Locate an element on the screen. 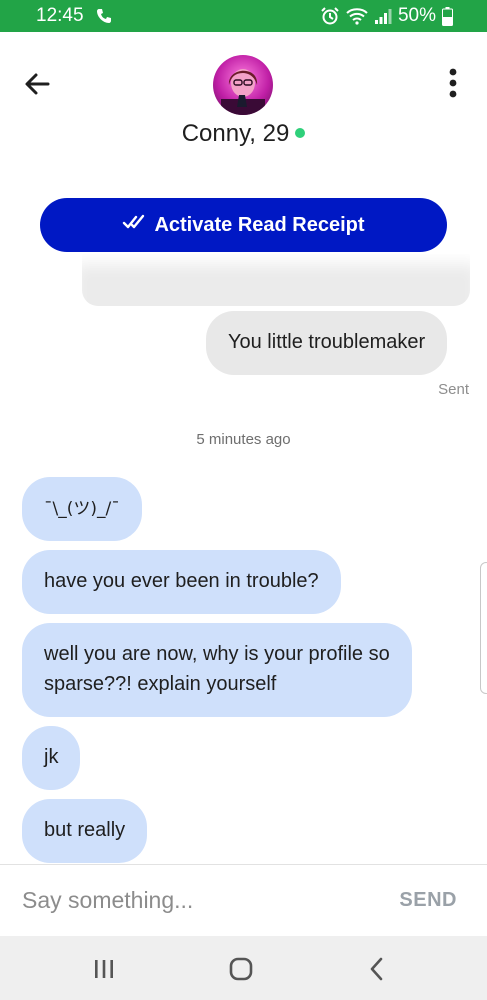  message-bubble-outgoing-partial is located at coordinates (276, 280).